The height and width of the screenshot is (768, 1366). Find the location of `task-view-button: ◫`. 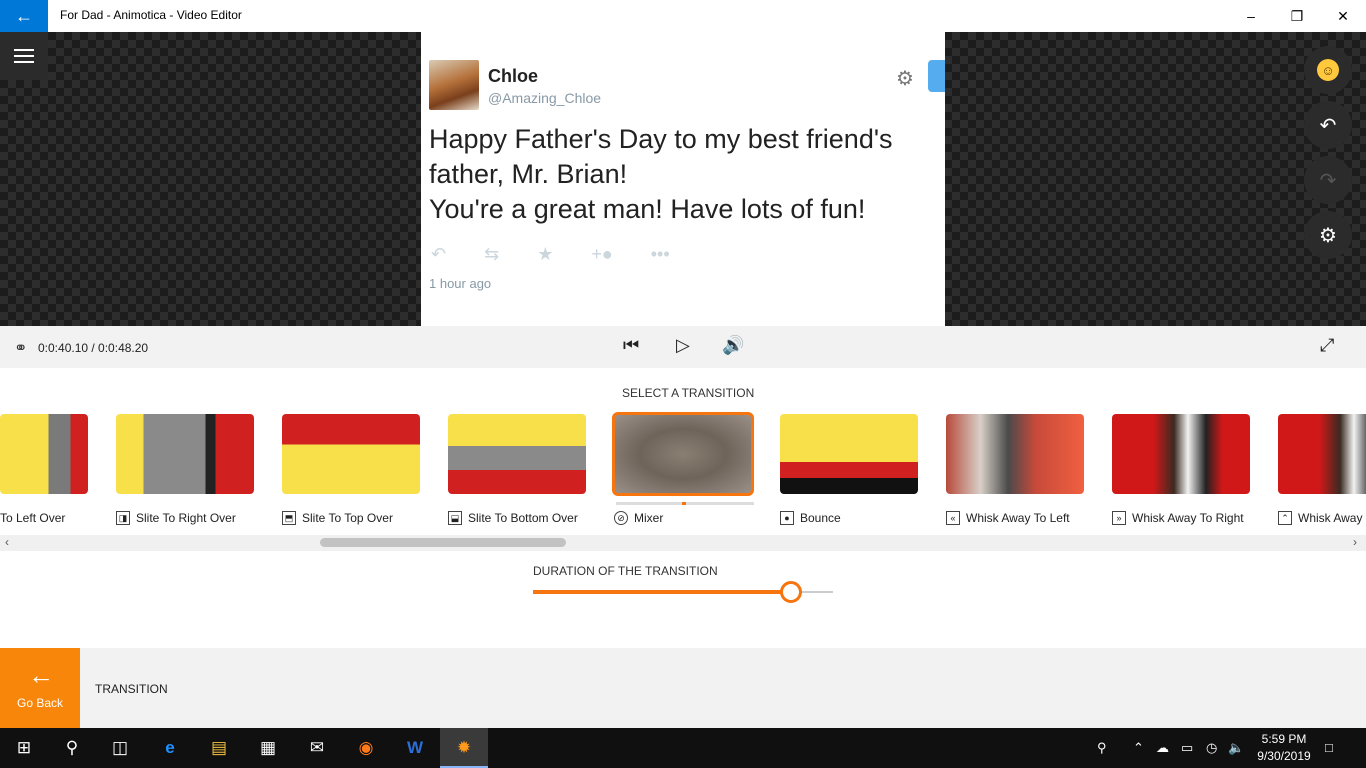

task-view-button: ◫ is located at coordinates (120, 748).